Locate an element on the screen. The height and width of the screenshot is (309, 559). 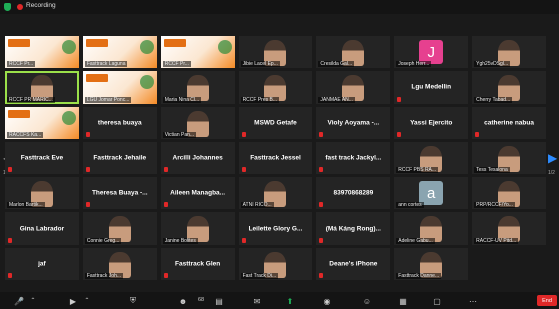
chat-icon: ✉ is located at coordinates (257, 301).